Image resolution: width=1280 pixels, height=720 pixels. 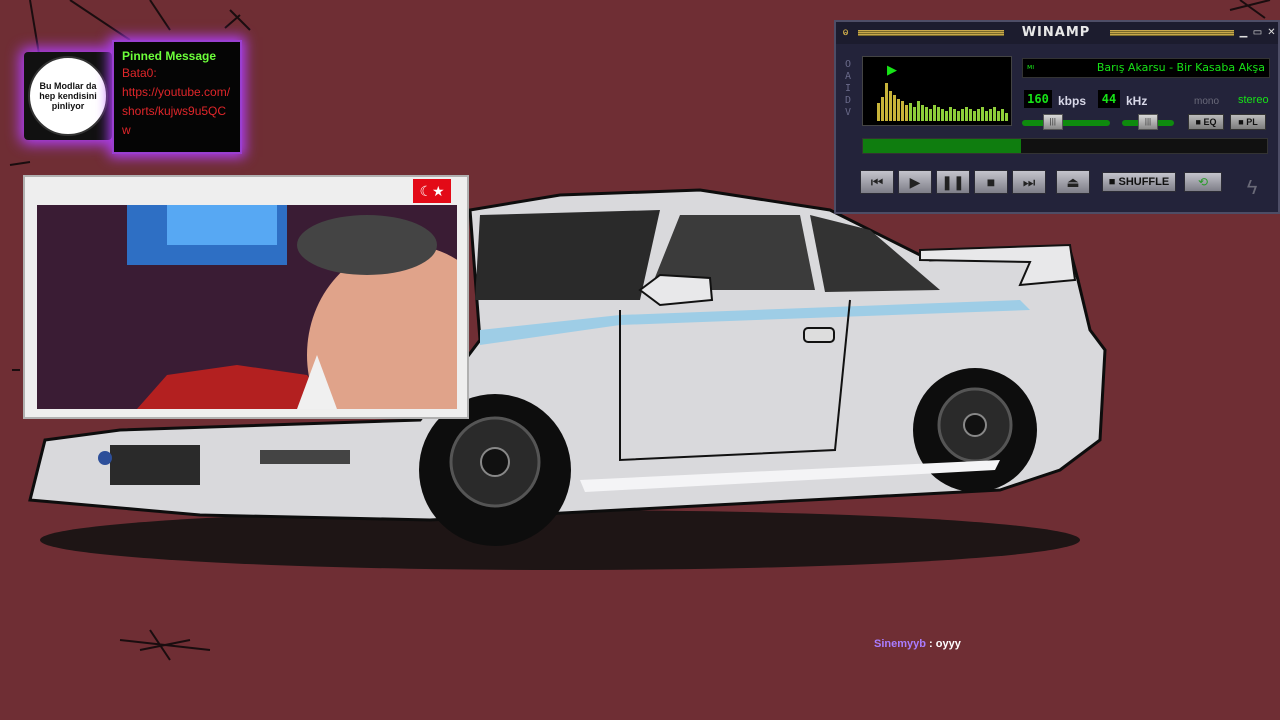 What do you see at coordinates (1210, 122) in the screenshot?
I see `eq-label: EQ` at bounding box center [1210, 122].